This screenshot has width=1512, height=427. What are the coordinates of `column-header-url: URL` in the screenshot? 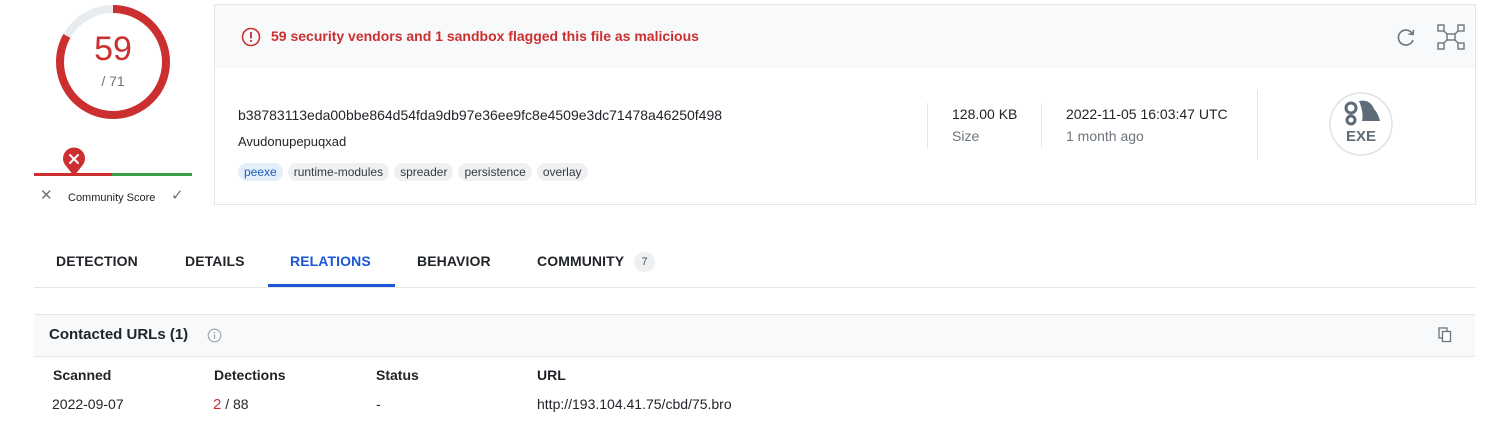 It's located at (551, 375).